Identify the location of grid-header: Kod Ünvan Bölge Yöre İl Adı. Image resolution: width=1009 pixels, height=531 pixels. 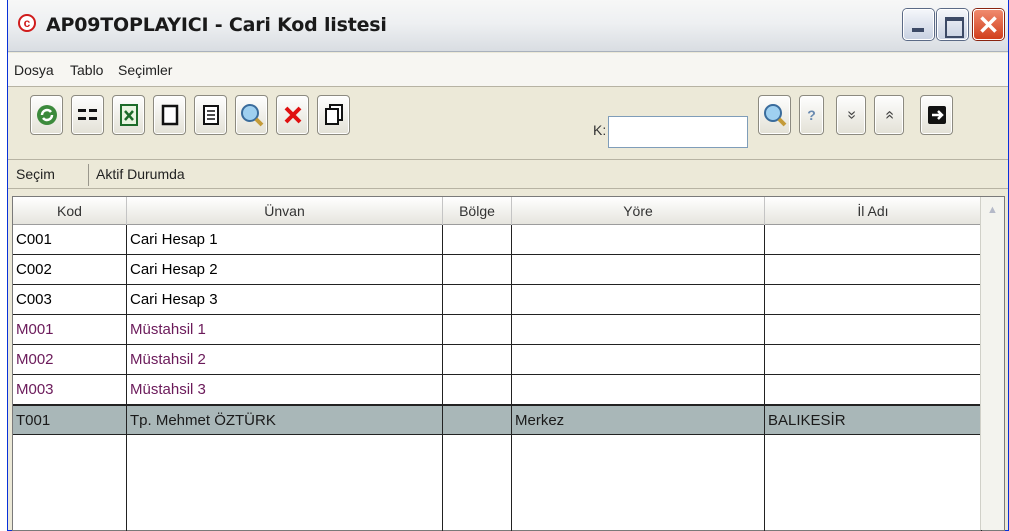
(508, 211).